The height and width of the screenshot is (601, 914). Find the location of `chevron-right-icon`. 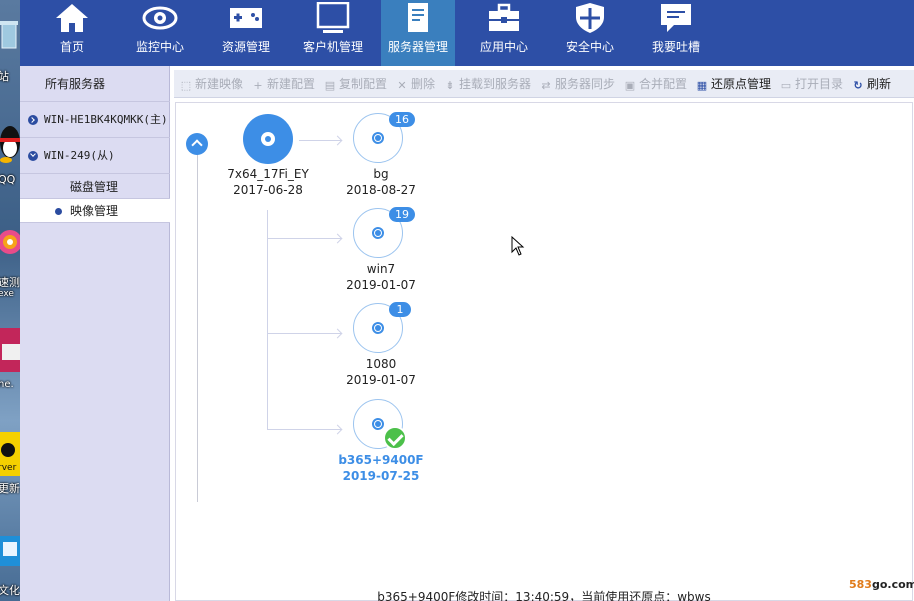

chevron-right-icon is located at coordinates (33, 120).